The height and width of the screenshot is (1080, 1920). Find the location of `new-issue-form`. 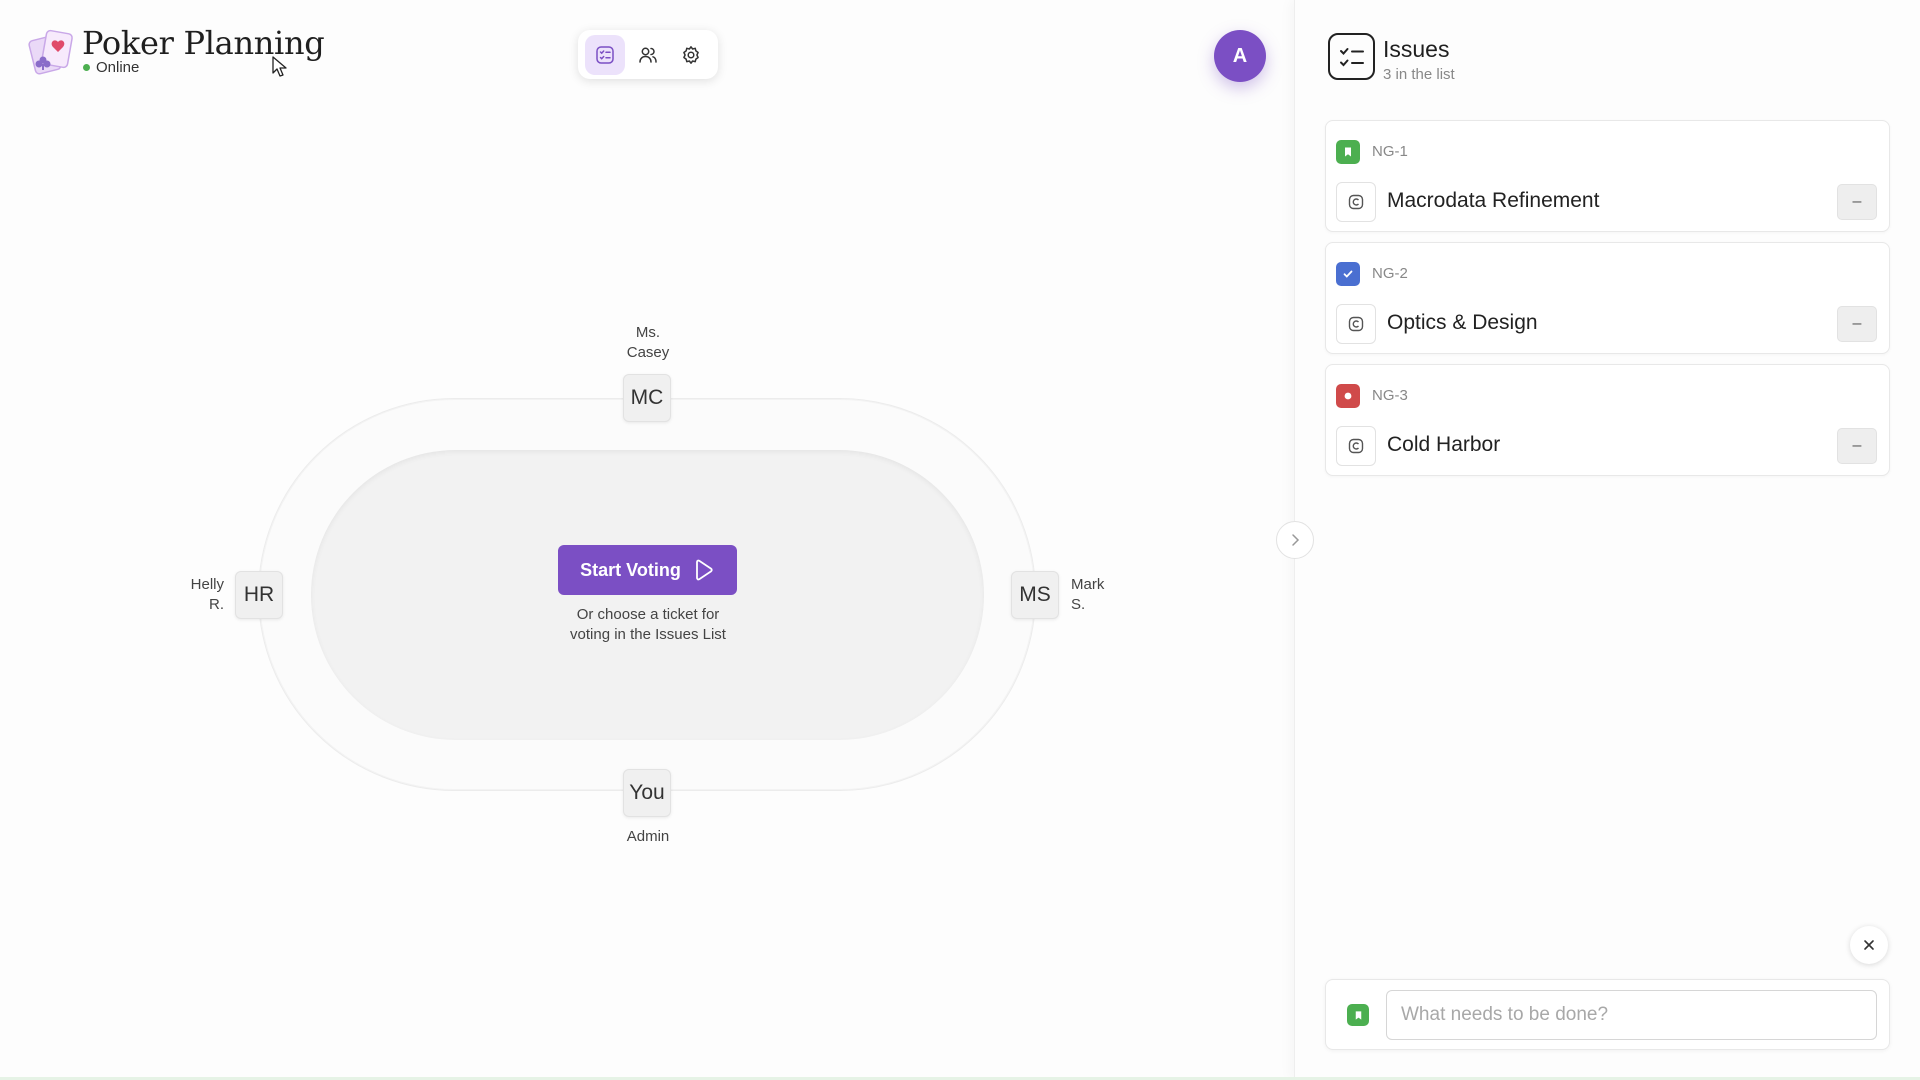

new-issue-form is located at coordinates (1607, 1014).